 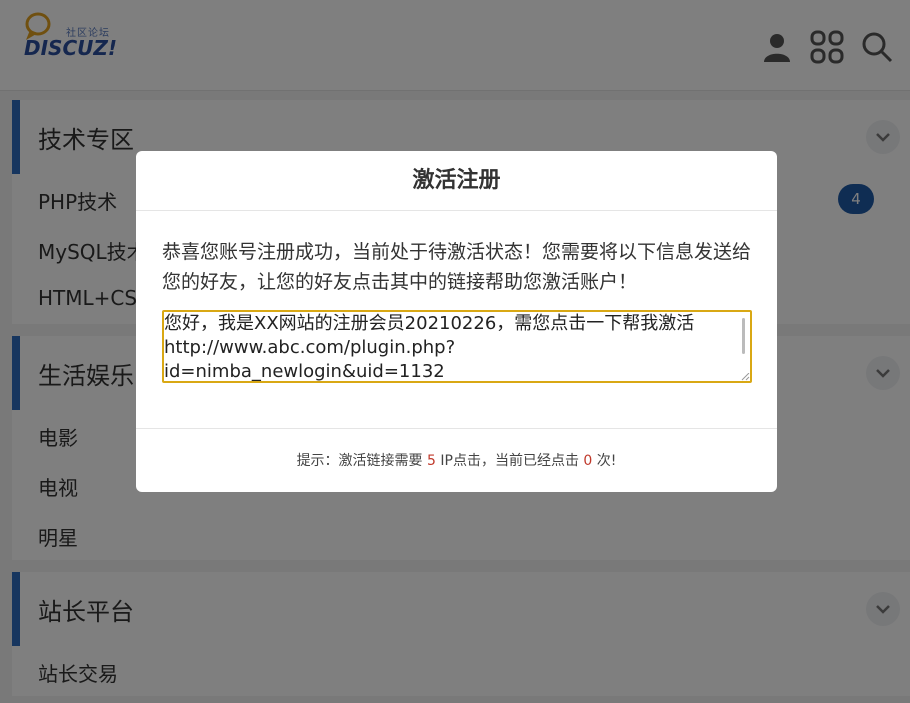 I want to click on footer-suffix: 次!, so click(x=606, y=461).